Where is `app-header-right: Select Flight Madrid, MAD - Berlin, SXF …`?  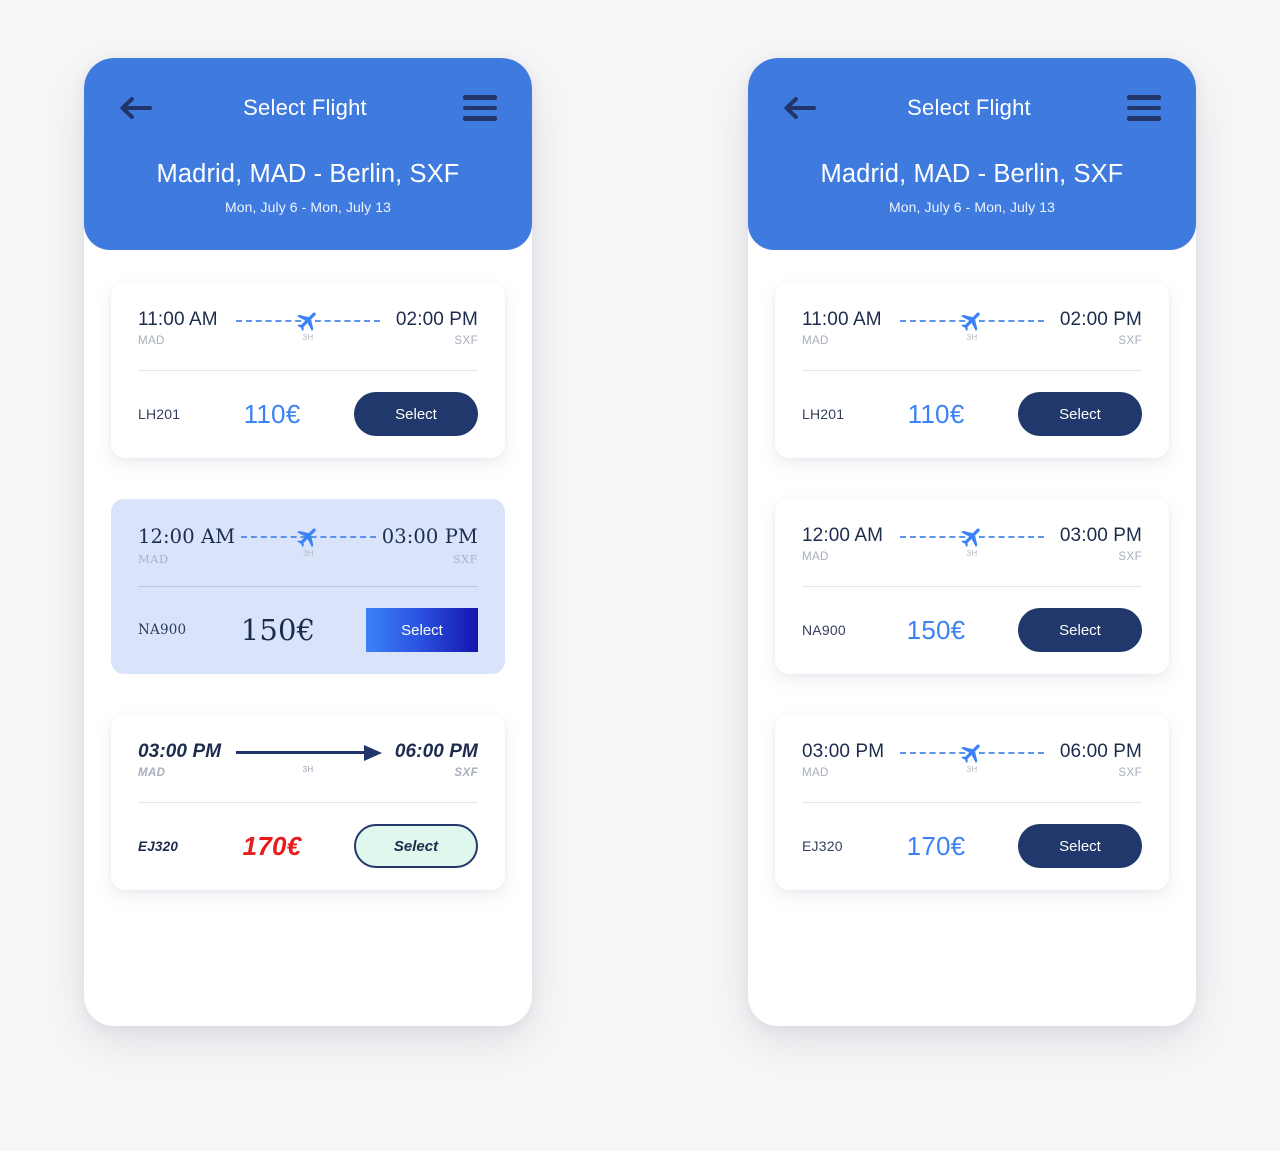
app-header-right: Select Flight Madrid, MAD - Berlin, SXF … is located at coordinates (972, 154).